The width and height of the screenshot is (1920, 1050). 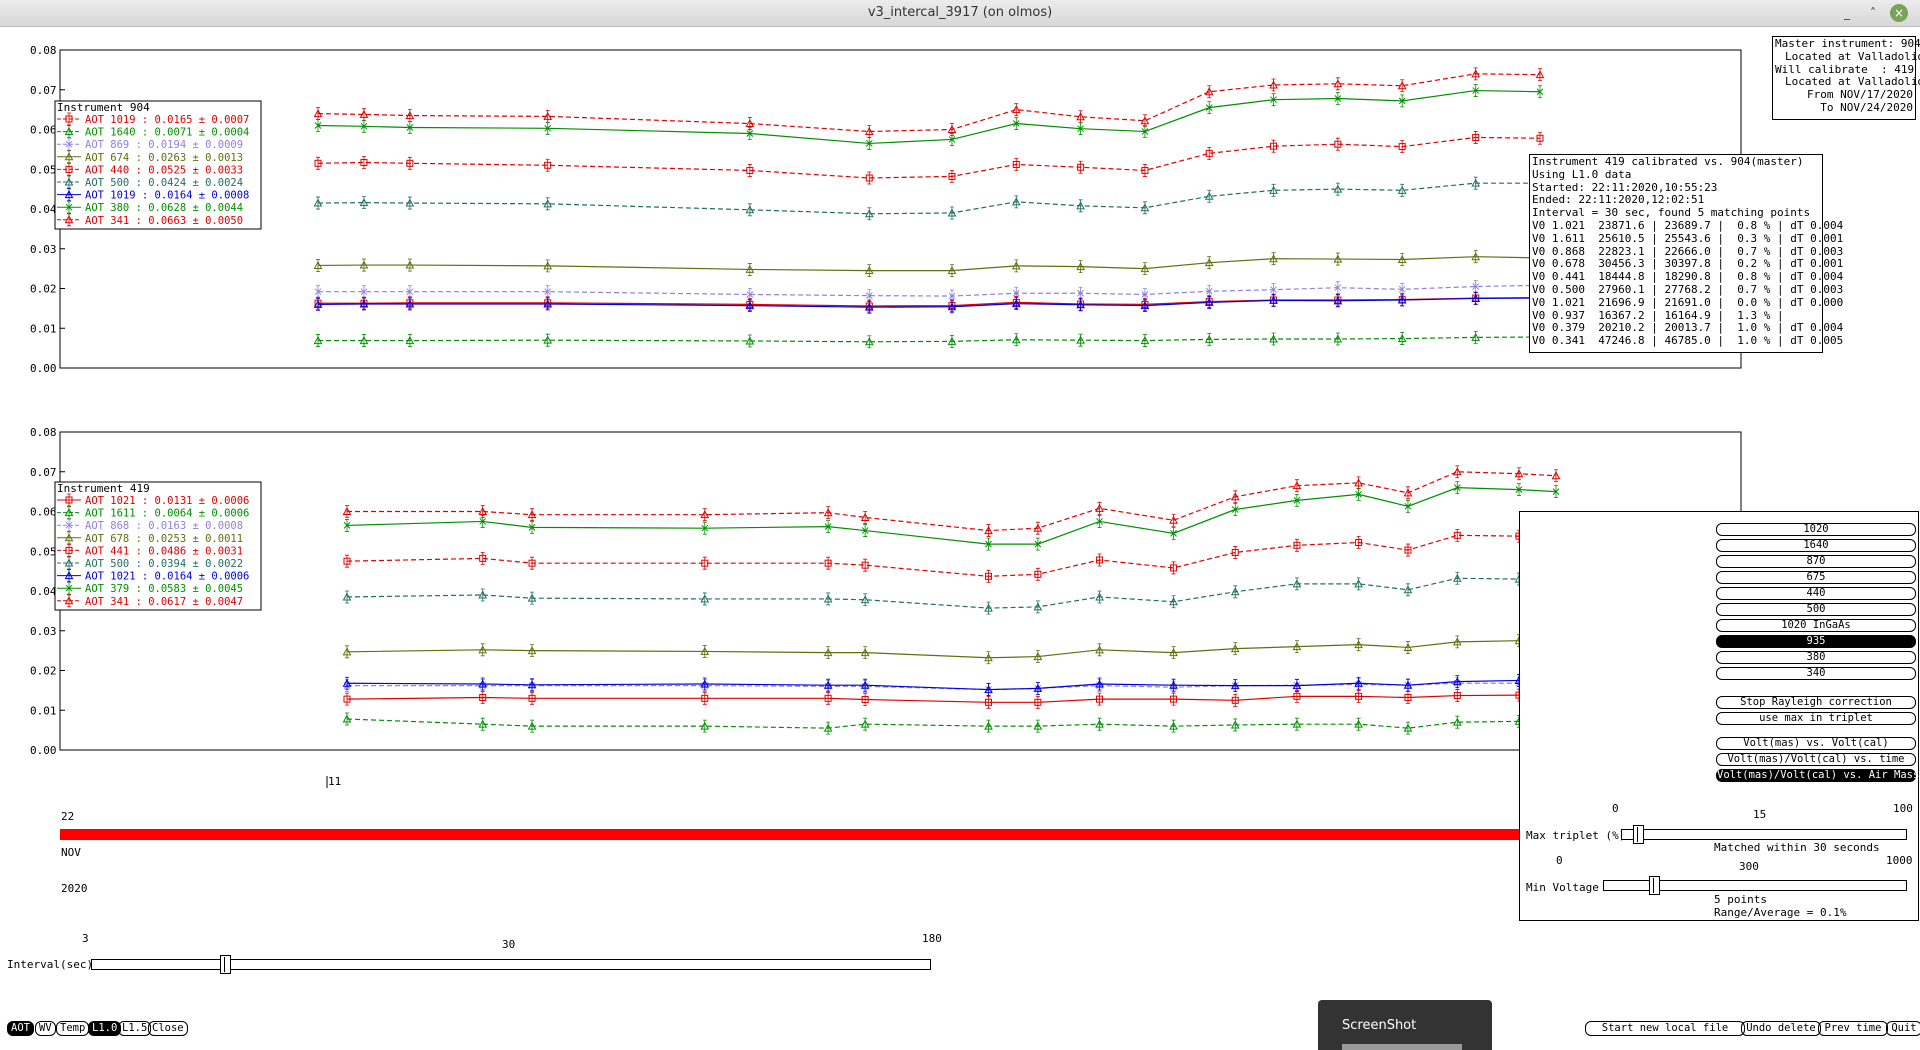 I want to click on wavelength-button-1640: 1640, so click(x=1816, y=545).